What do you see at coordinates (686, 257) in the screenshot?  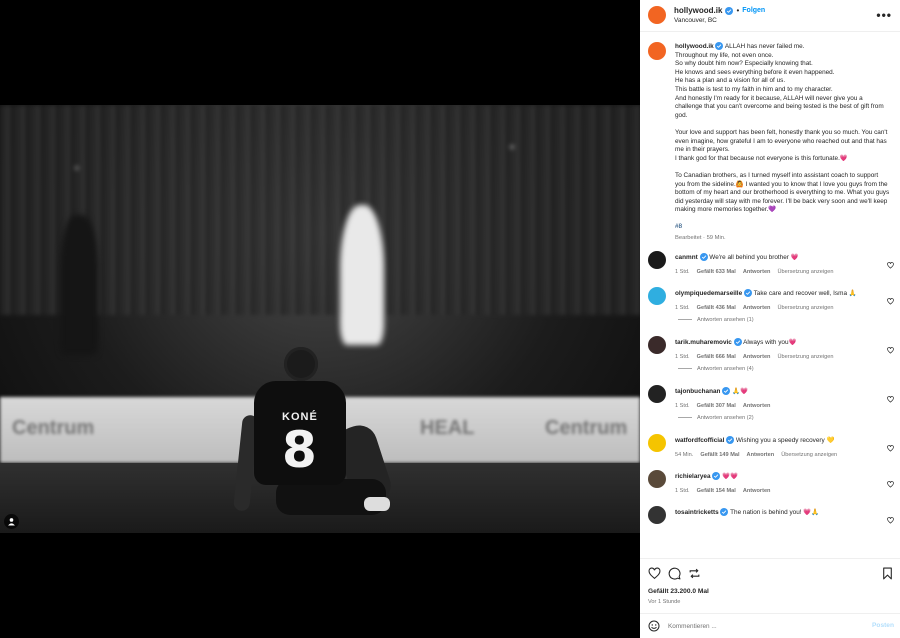 I see `comment-username: canmnt` at bounding box center [686, 257].